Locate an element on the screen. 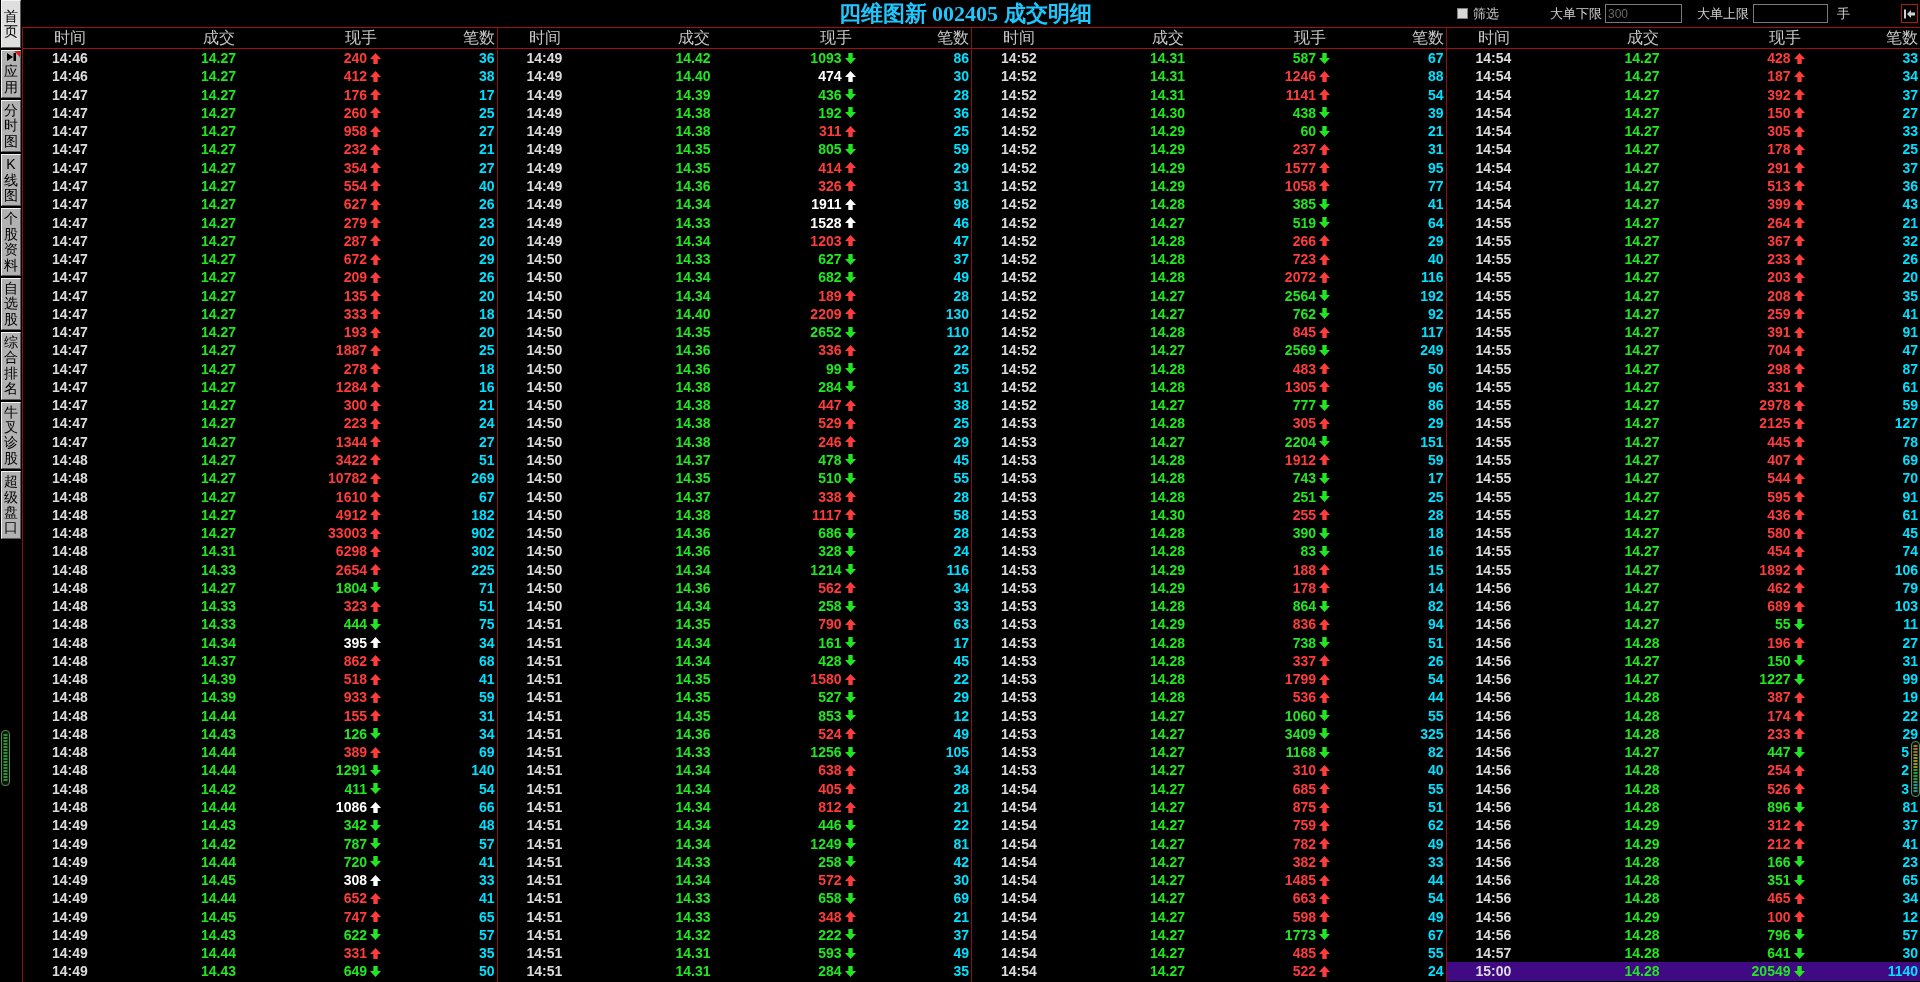  volume-cell: 652 is located at coordinates (355, 898).